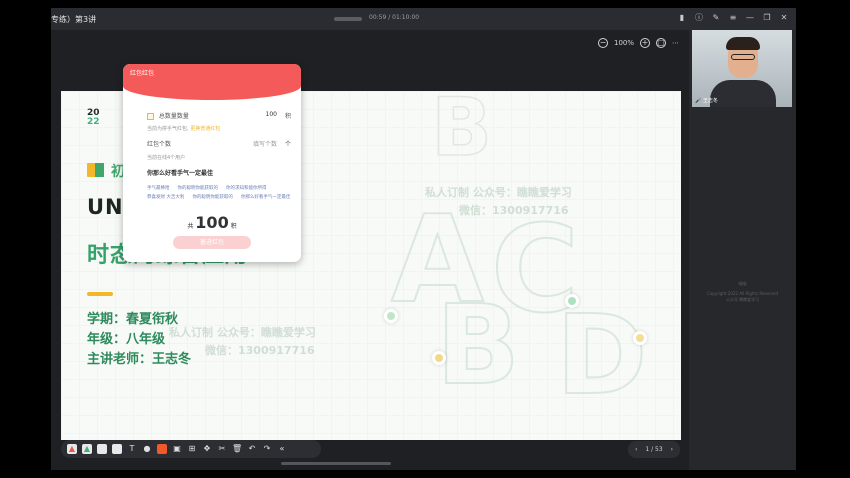 The height and width of the screenshot is (478, 850). What do you see at coordinates (638, 43) in the screenshot?
I see `zoom-controls: − 100% + ▢ ⋯` at bounding box center [638, 43].